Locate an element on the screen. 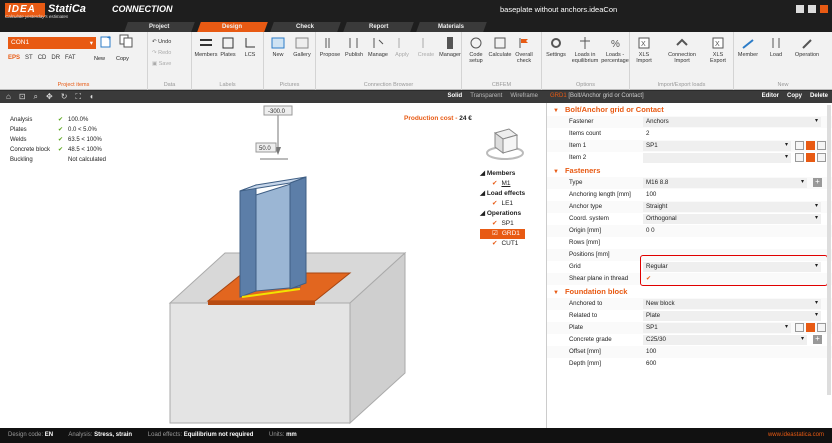  tree-item-m1: ✔ M1 is located at coordinates (502, 184).